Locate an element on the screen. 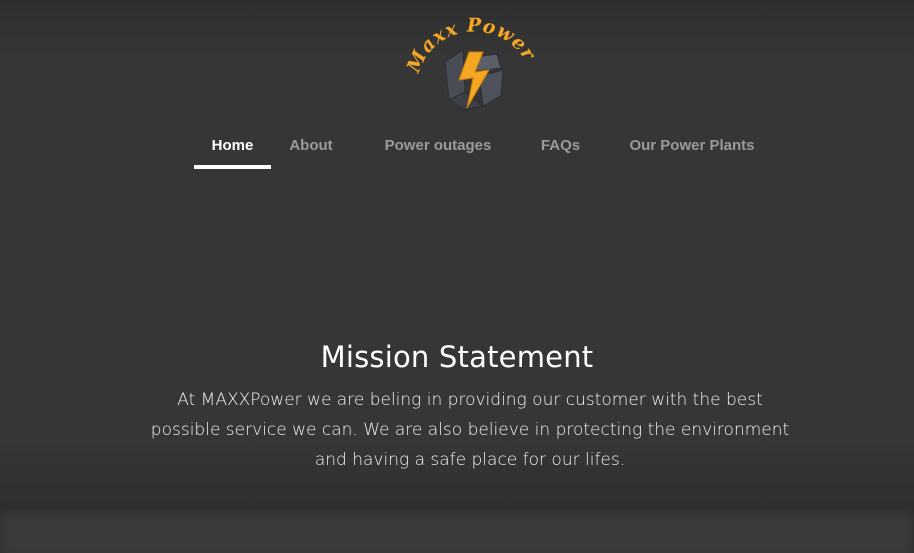 This screenshot has width=914, height=553. lightning-bolt-icon: Maxx Power is located at coordinates (472, 63).